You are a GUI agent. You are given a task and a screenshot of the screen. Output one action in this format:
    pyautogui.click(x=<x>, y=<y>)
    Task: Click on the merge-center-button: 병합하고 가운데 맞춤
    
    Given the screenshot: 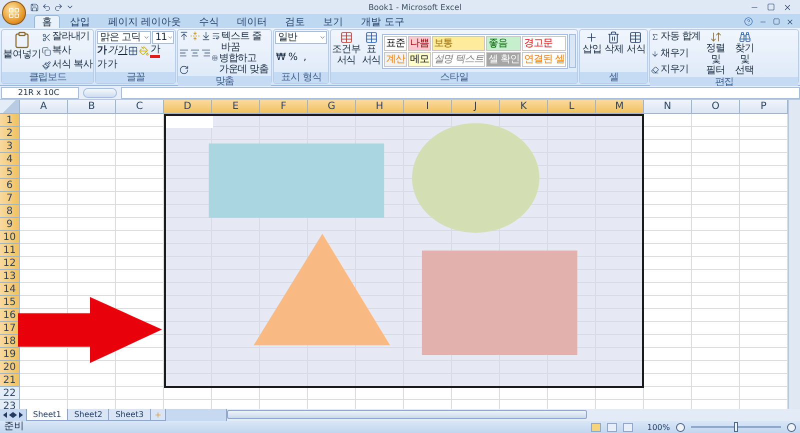 What is the action you would take?
    pyautogui.click(x=241, y=64)
    